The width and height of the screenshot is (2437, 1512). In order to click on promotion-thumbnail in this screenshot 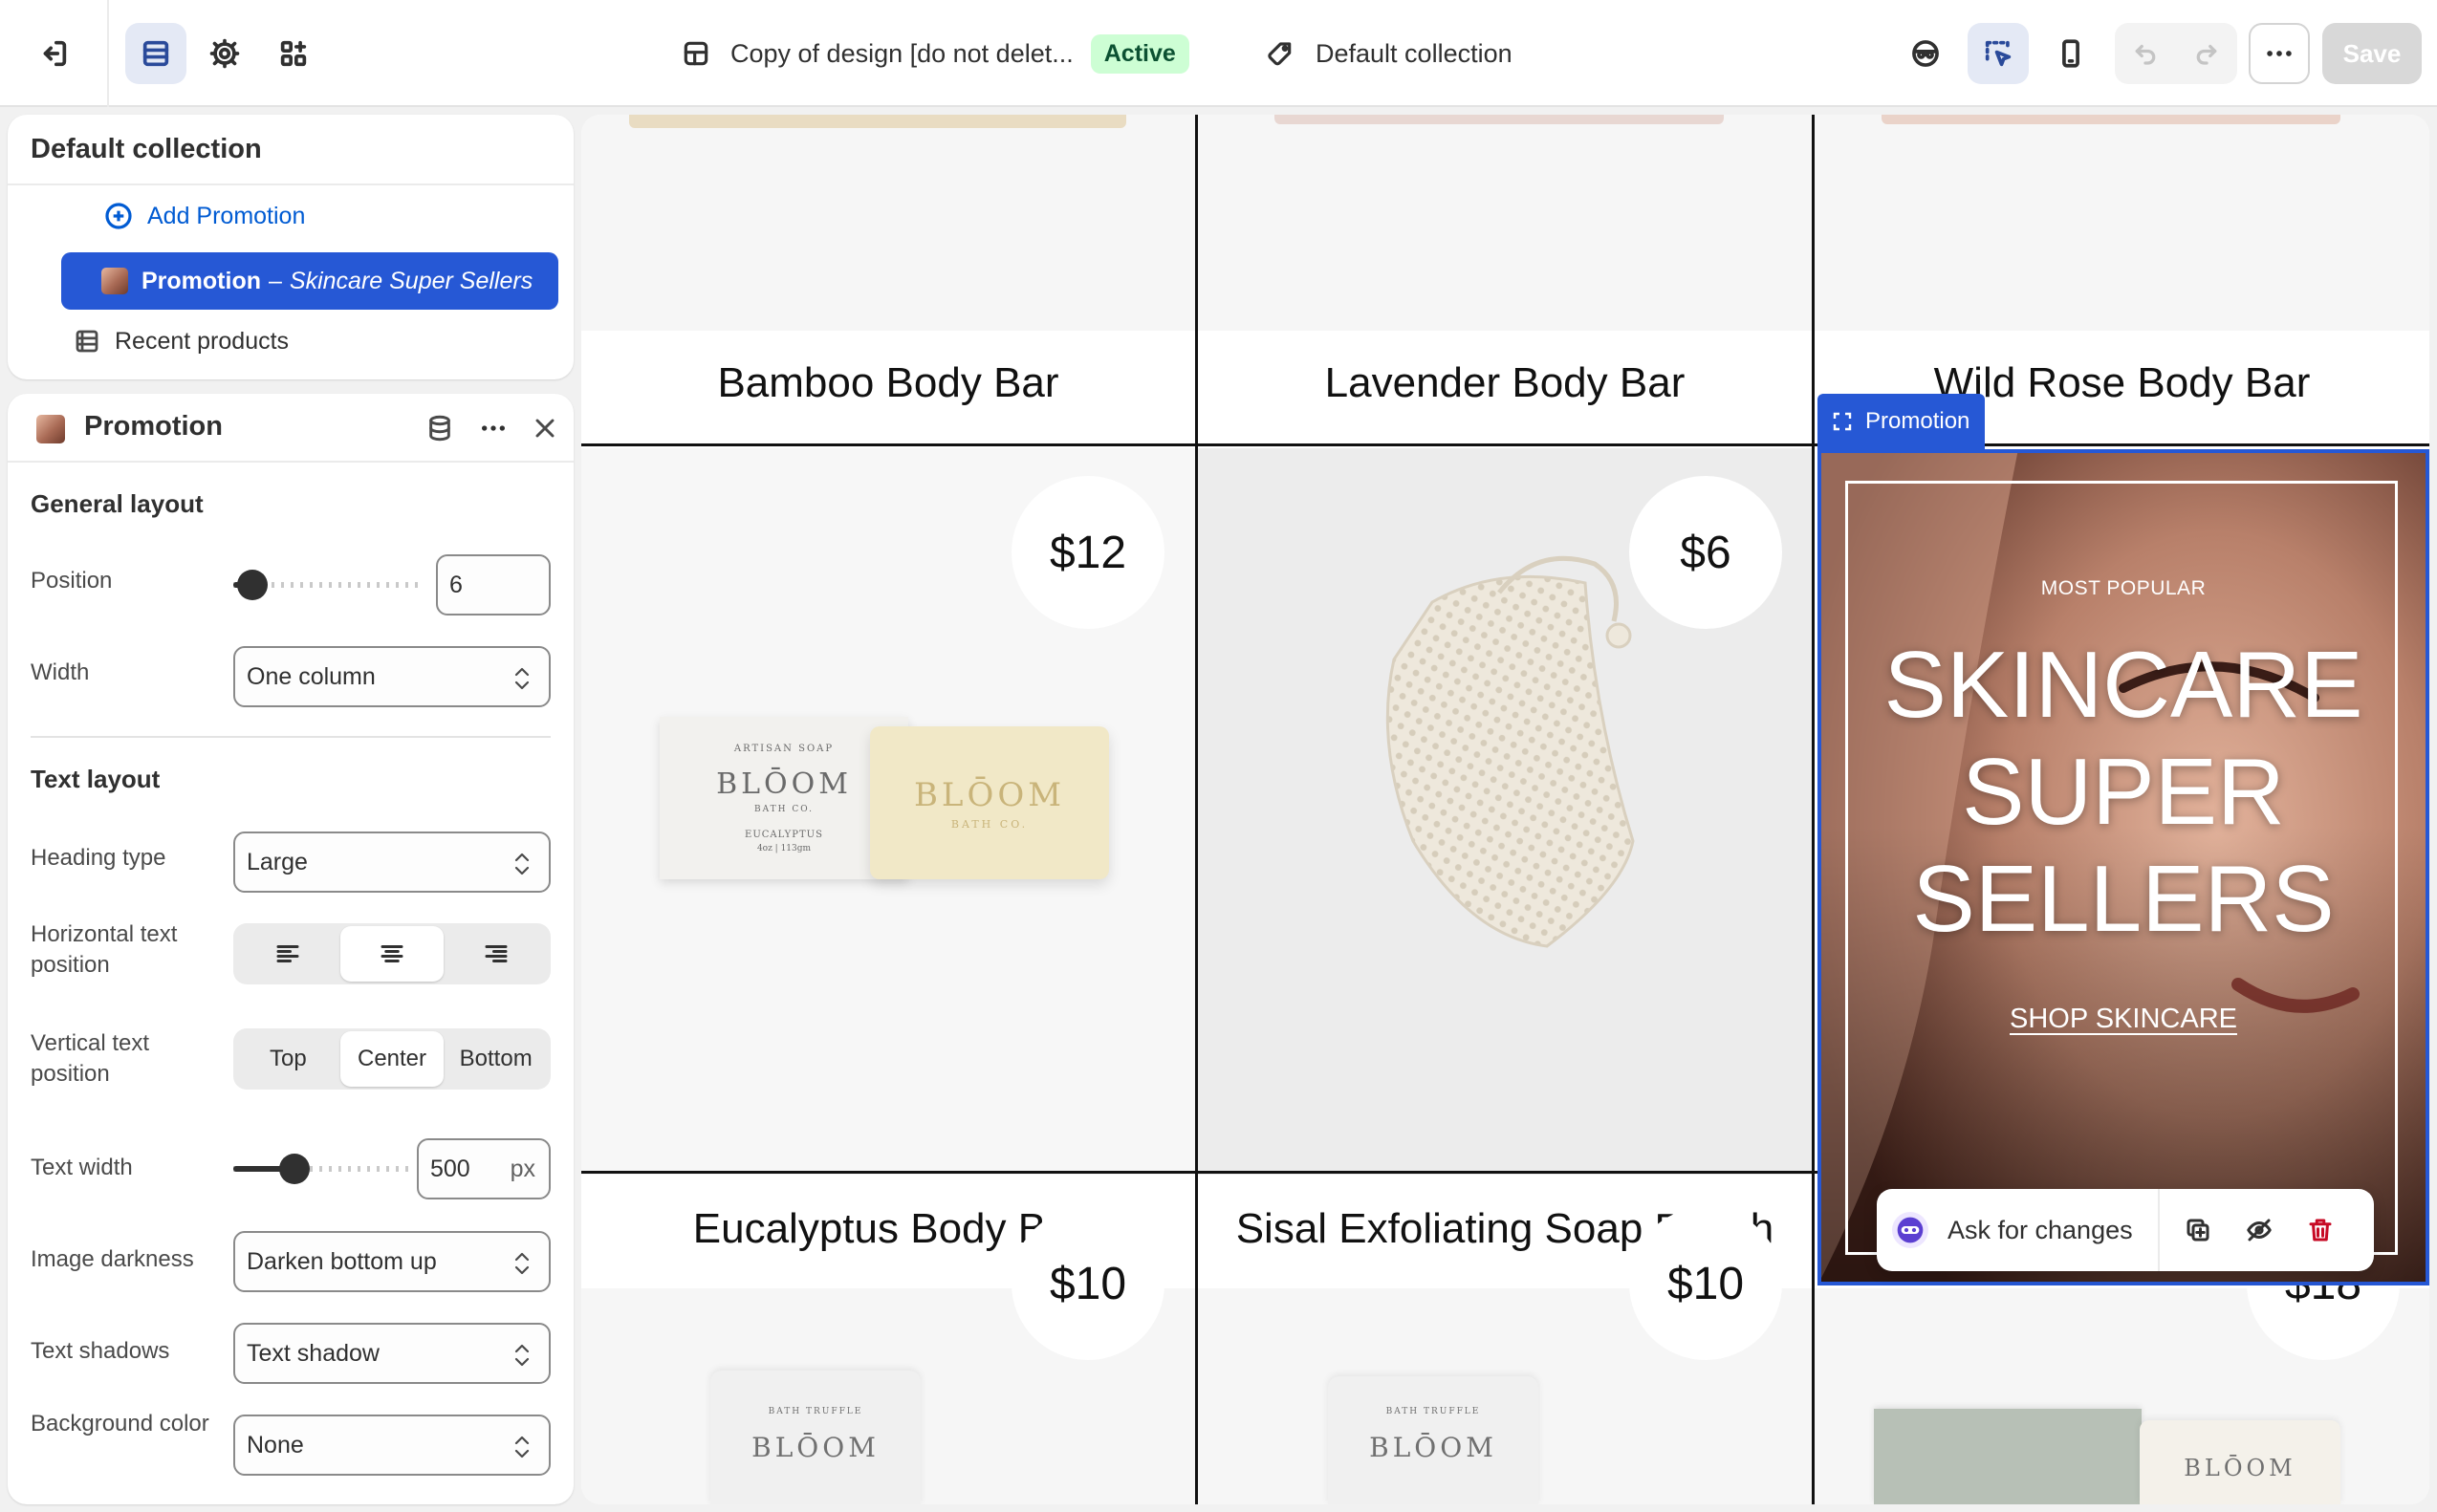, I will do `click(114, 281)`.